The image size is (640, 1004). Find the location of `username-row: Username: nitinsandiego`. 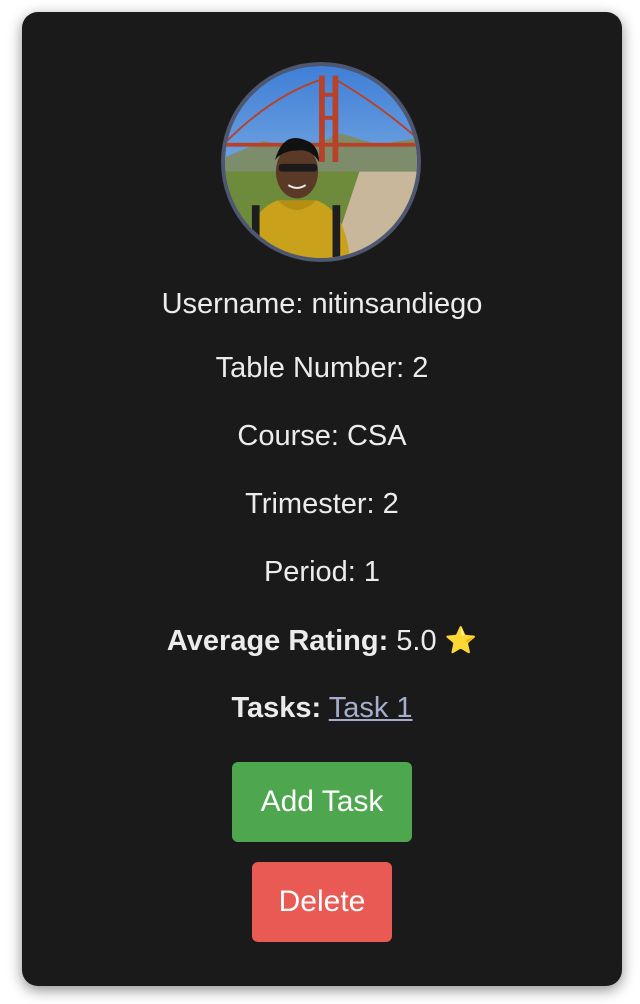

username-row: Username: nitinsandiego is located at coordinates (322, 304).